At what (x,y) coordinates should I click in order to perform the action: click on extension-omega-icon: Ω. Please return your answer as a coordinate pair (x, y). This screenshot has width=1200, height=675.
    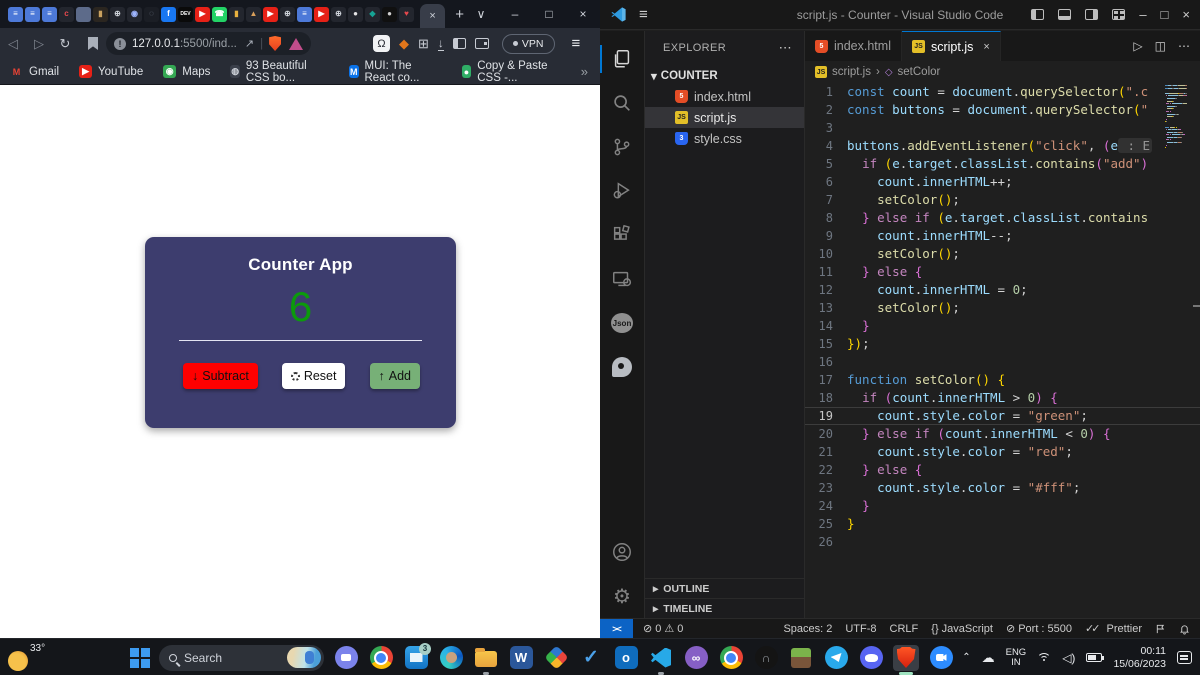
    Looking at the image, I should click on (381, 43).